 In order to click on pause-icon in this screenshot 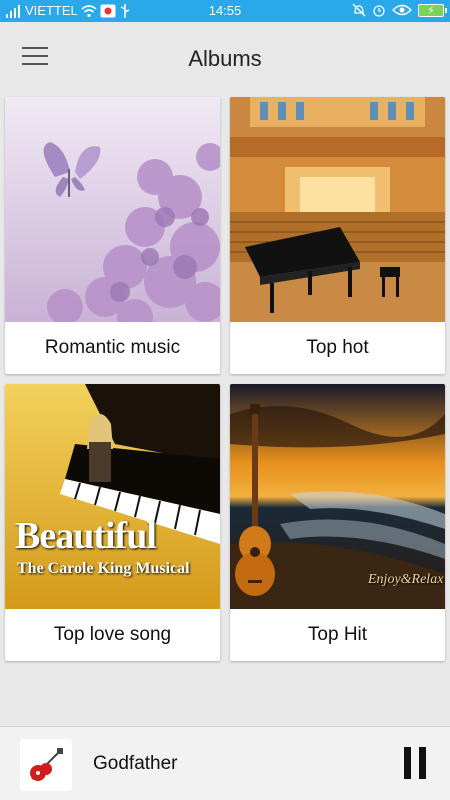, I will do `click(415, 763)`.